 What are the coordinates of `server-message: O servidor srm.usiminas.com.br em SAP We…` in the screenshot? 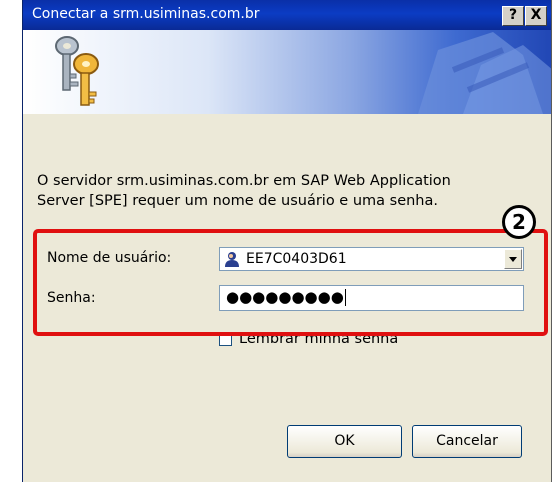 It's located at (244, 191).